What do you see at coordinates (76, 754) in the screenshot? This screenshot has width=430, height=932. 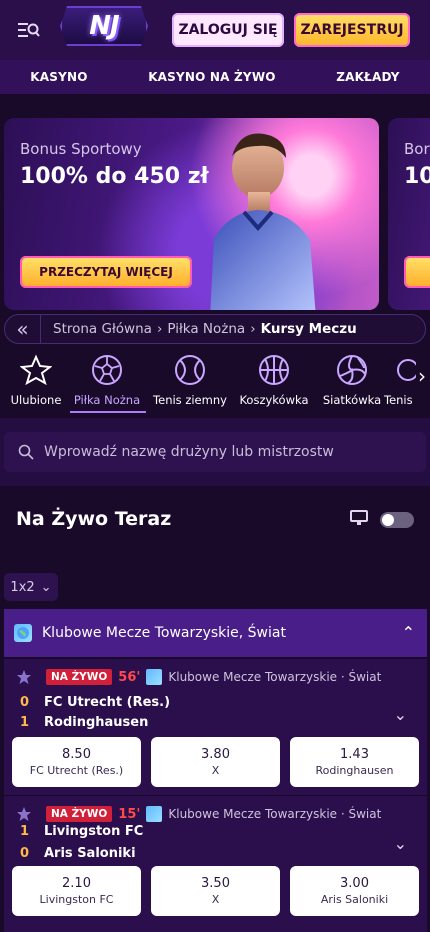 I see `odd-value: 8.50` at bounding box center [76, 754].